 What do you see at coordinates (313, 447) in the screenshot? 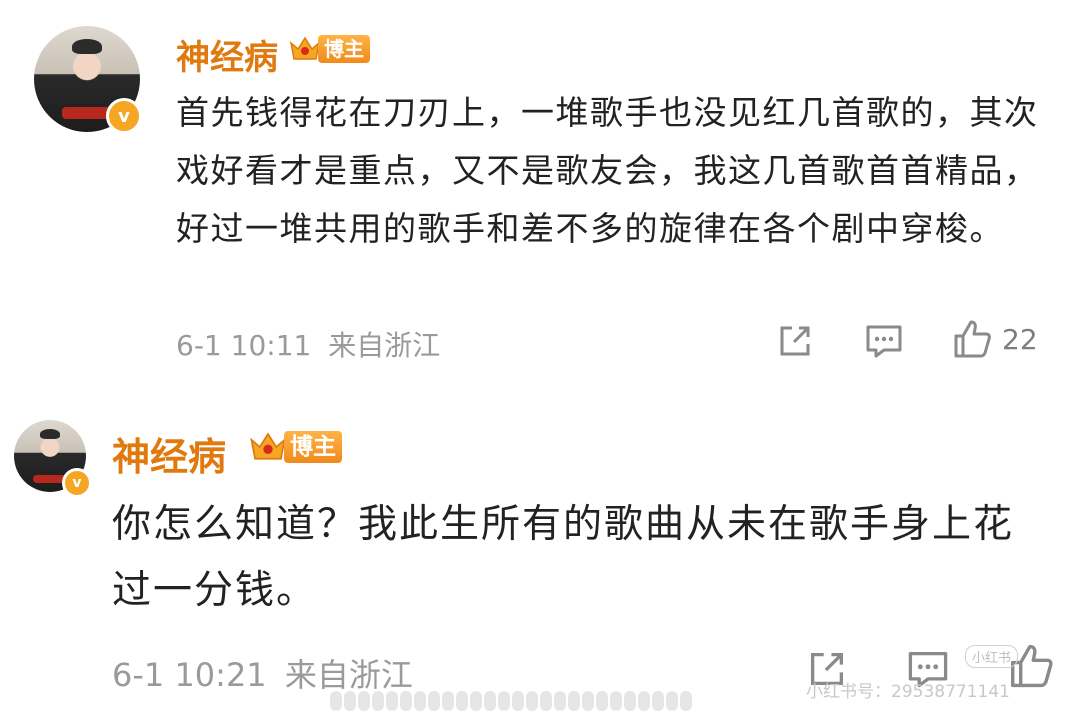
I see `badge-label: 博主` at bounding box center [313, 447].